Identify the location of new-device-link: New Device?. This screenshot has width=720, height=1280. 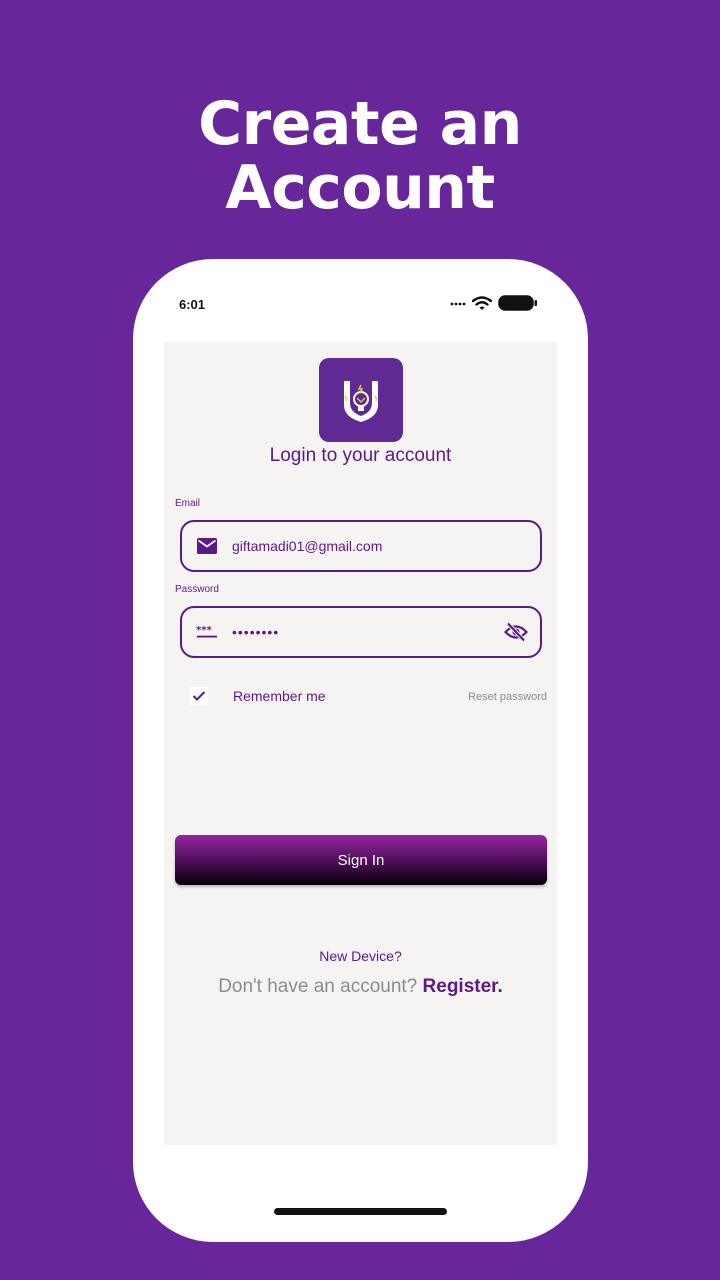
(360, 956).